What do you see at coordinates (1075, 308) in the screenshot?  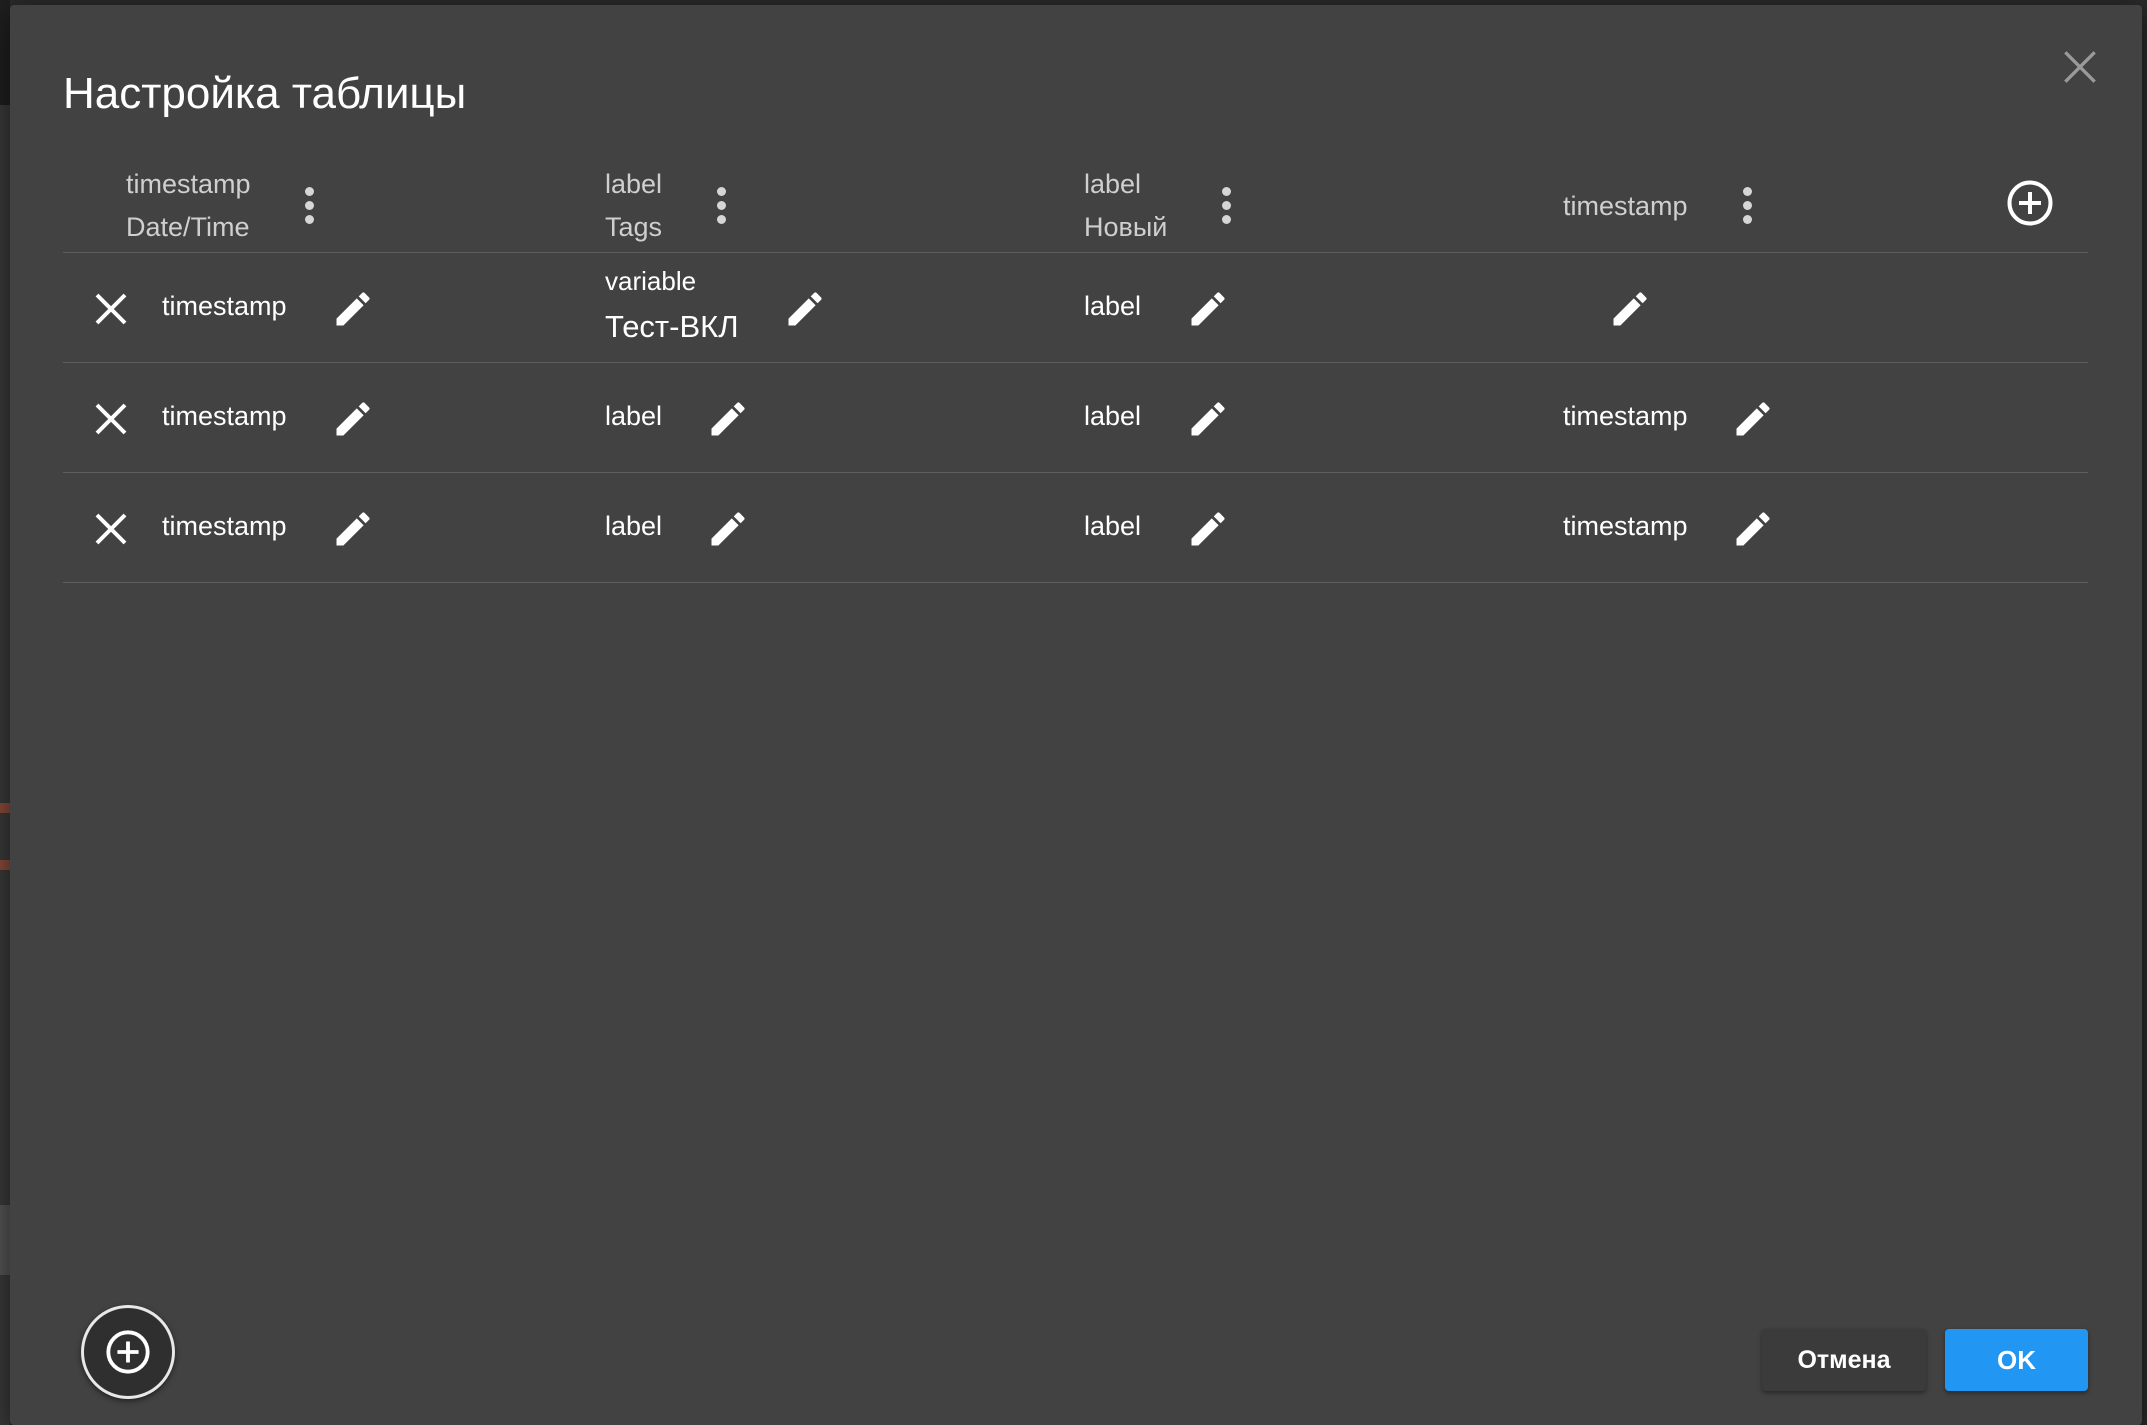 I see `table-row: timestamp variable Тест-ВКЛ label` at bounding box center [1075, 308].